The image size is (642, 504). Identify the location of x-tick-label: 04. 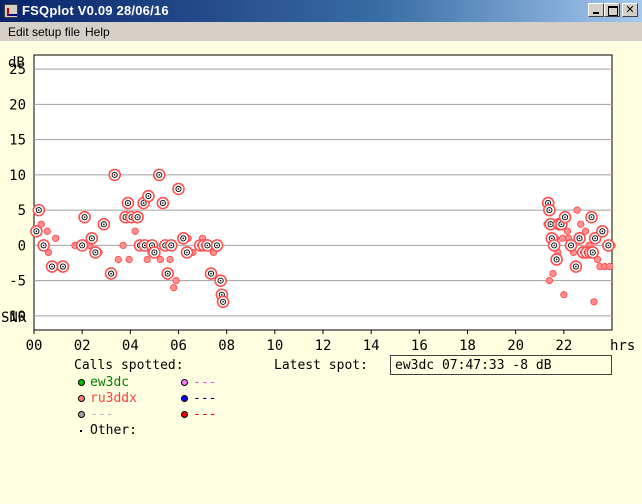
(130, 344).